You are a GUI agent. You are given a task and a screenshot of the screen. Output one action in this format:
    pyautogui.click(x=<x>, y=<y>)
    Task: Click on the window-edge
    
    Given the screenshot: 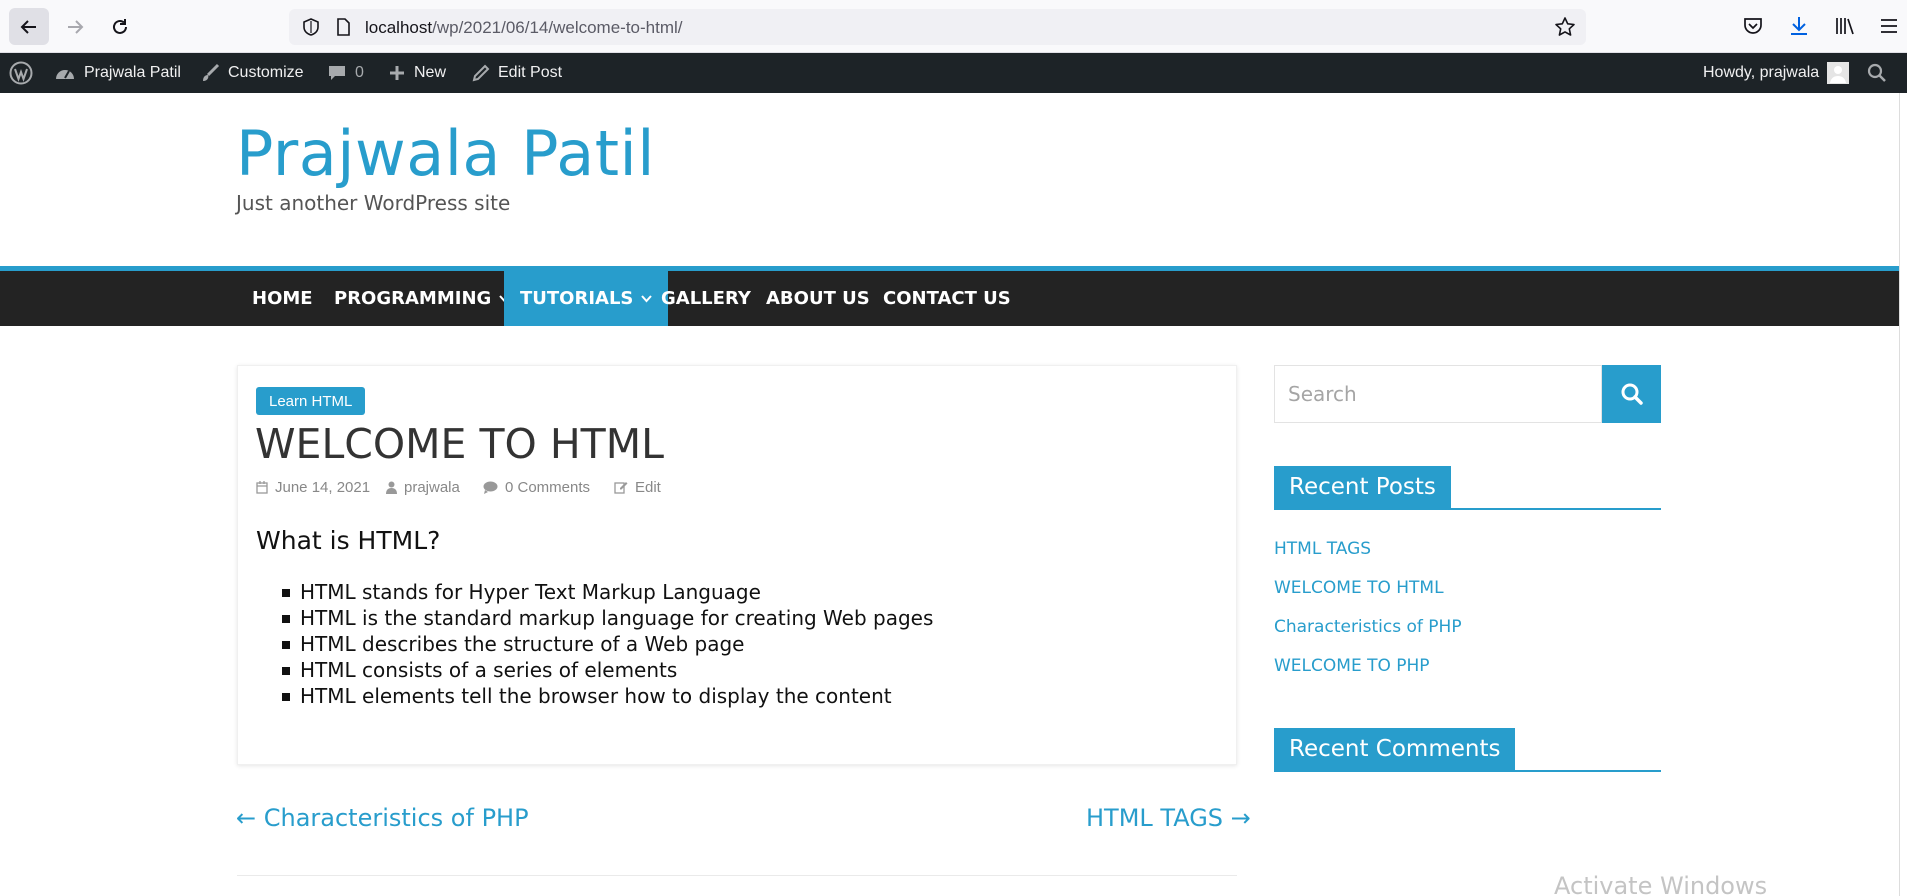 What is the action you would take?
    pyautogui.click(x=1903, y=494)
    